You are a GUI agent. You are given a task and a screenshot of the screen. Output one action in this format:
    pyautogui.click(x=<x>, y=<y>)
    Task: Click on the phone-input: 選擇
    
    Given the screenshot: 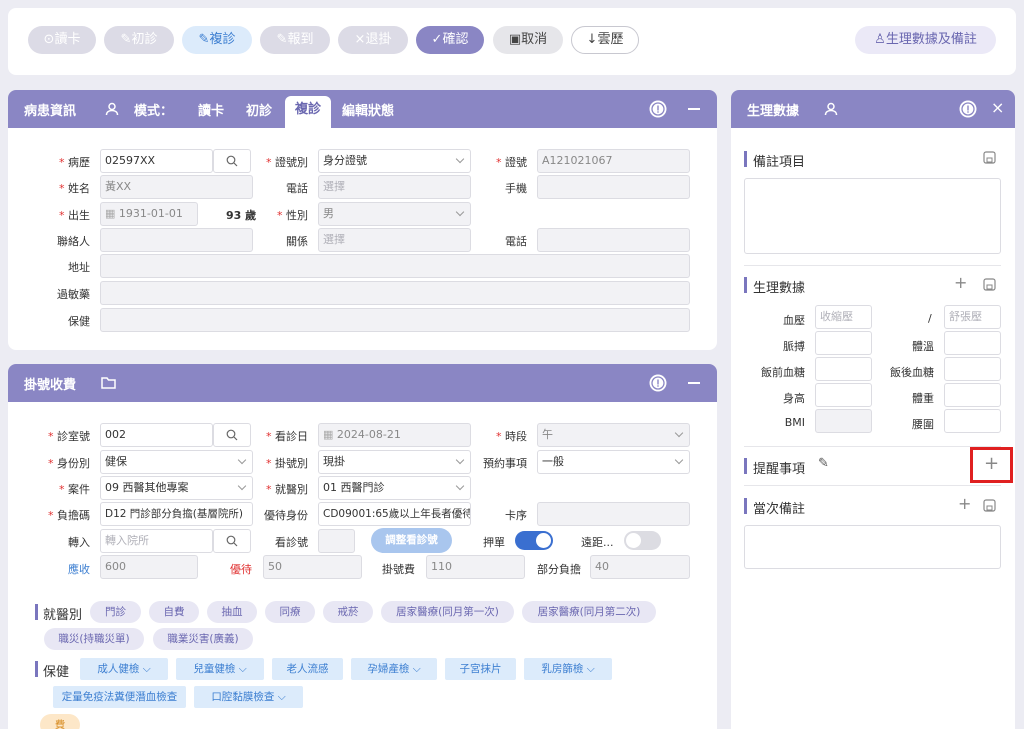 What is the action you would take?
    pyautogui.click(x=394, y=187)
    